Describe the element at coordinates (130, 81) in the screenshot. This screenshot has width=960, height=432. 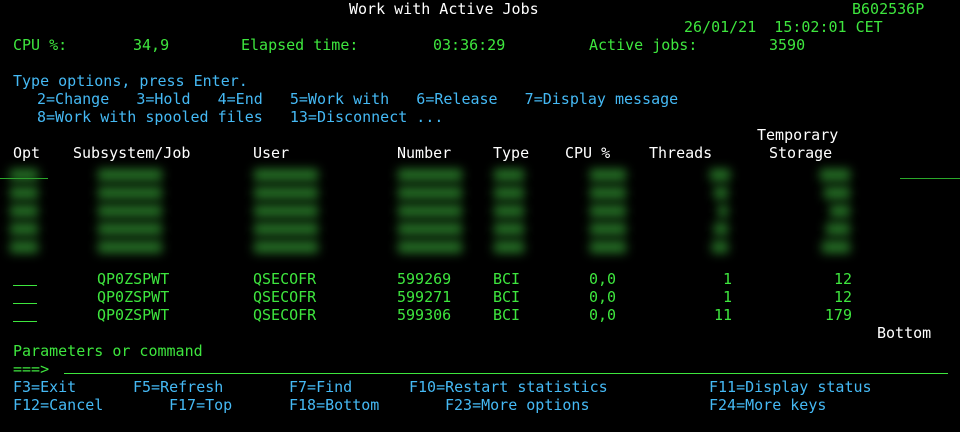
I see `instructions-line: Type options, press Enter.` at that location.